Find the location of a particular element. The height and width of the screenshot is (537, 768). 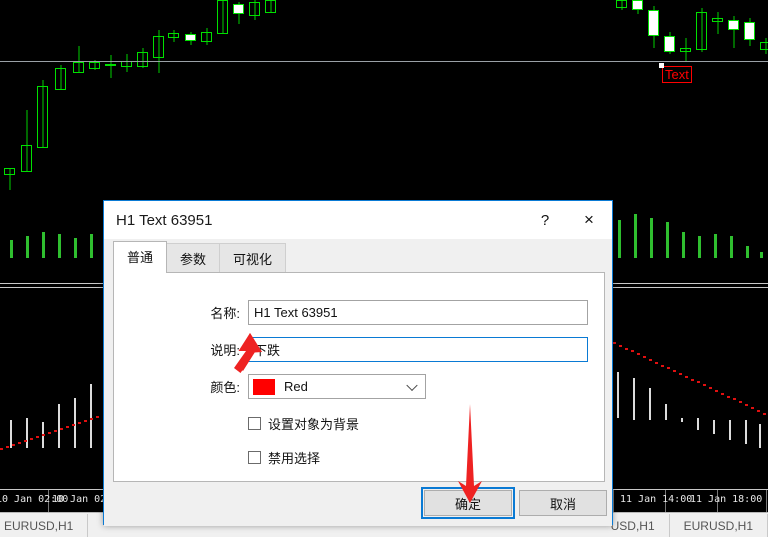

close-icon: × is located at coordinates (589, 220).